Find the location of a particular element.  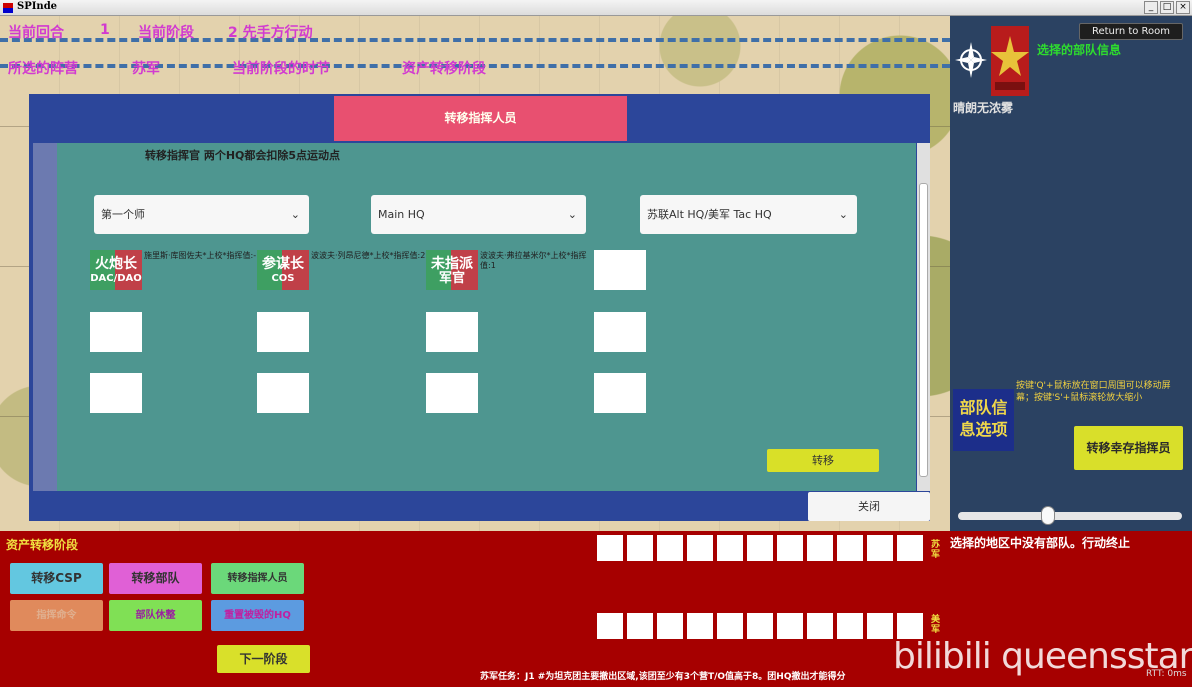

nato-compass-icon is located at coordinates (971, 60).